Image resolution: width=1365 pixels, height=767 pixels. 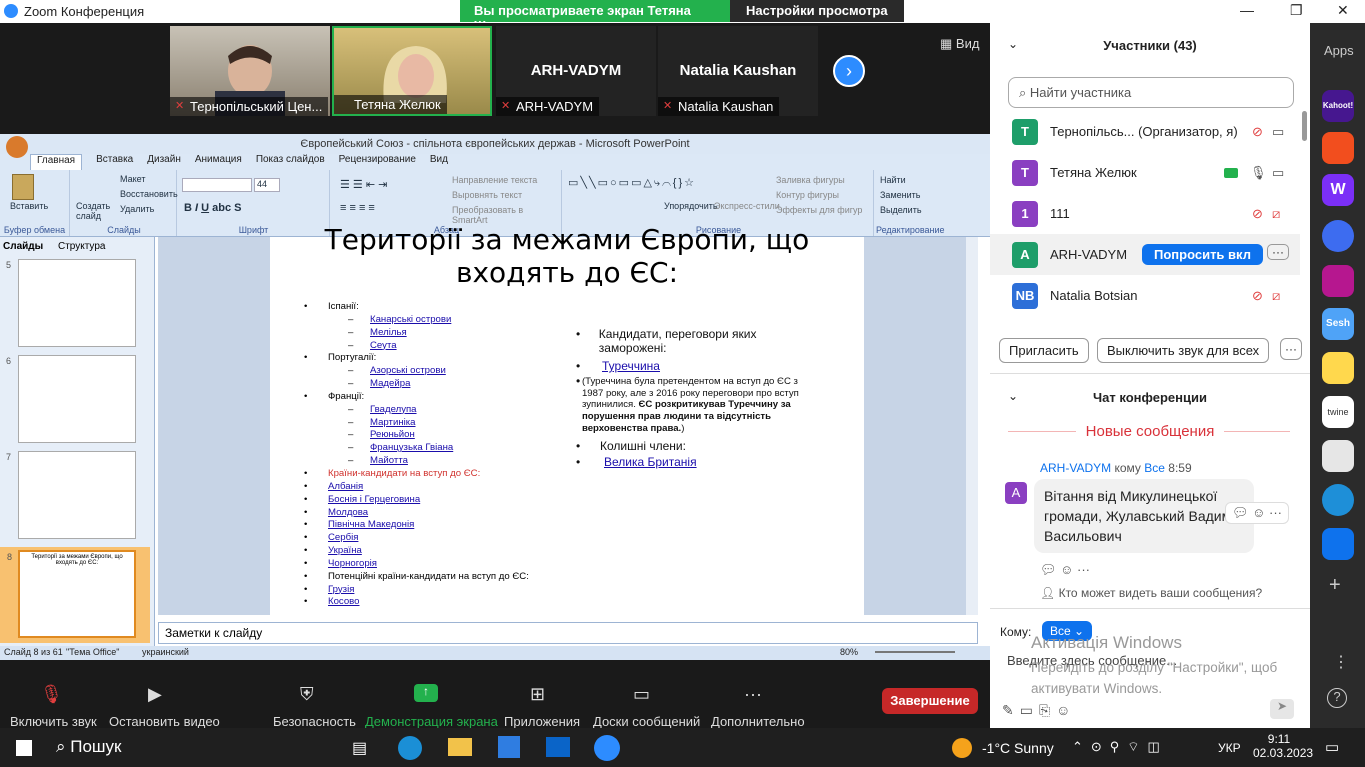 What do you see at coordinates (1338, 412) in the screenshot?
I see `twine-app-icon: twine` at bounding box center [1338, 412].